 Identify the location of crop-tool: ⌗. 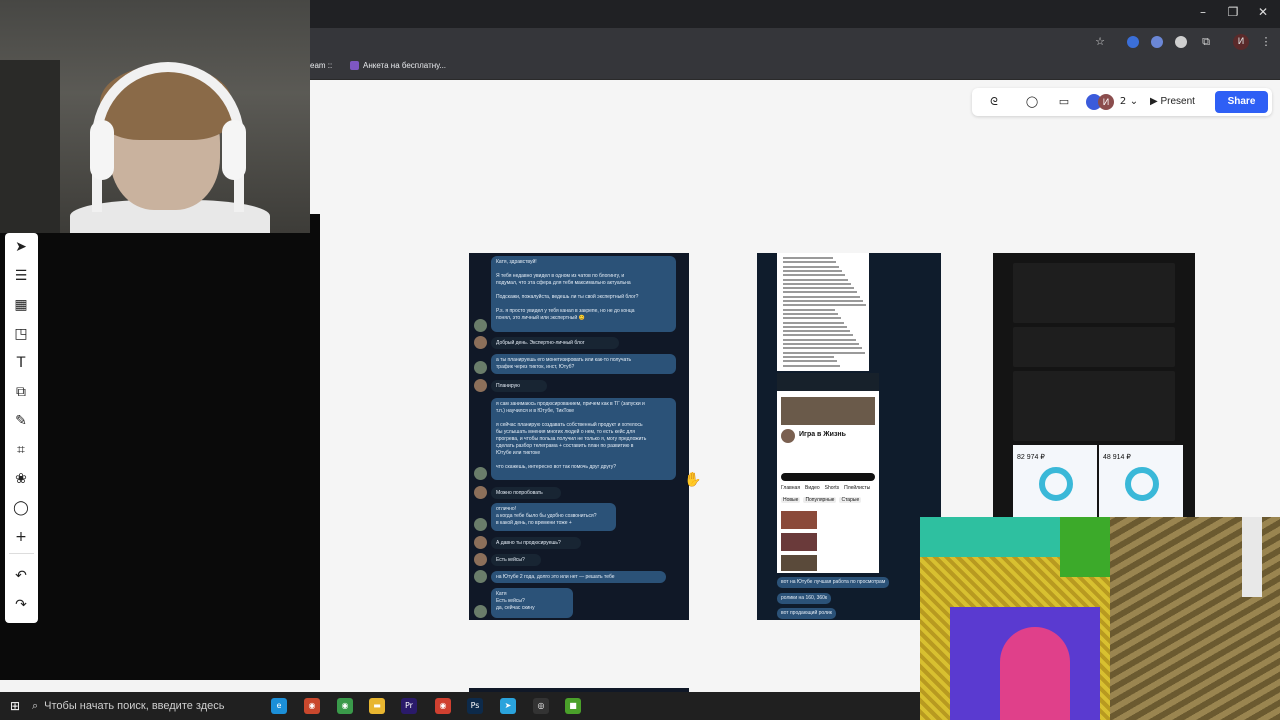
(21, 450).